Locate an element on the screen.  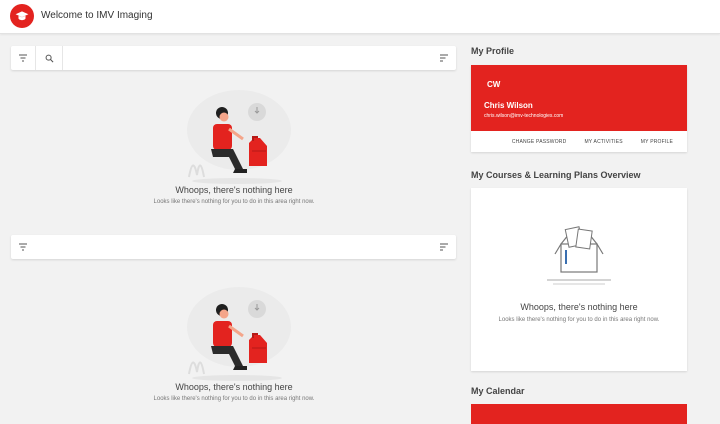
calendar-header is located at coordinates (579, 414).